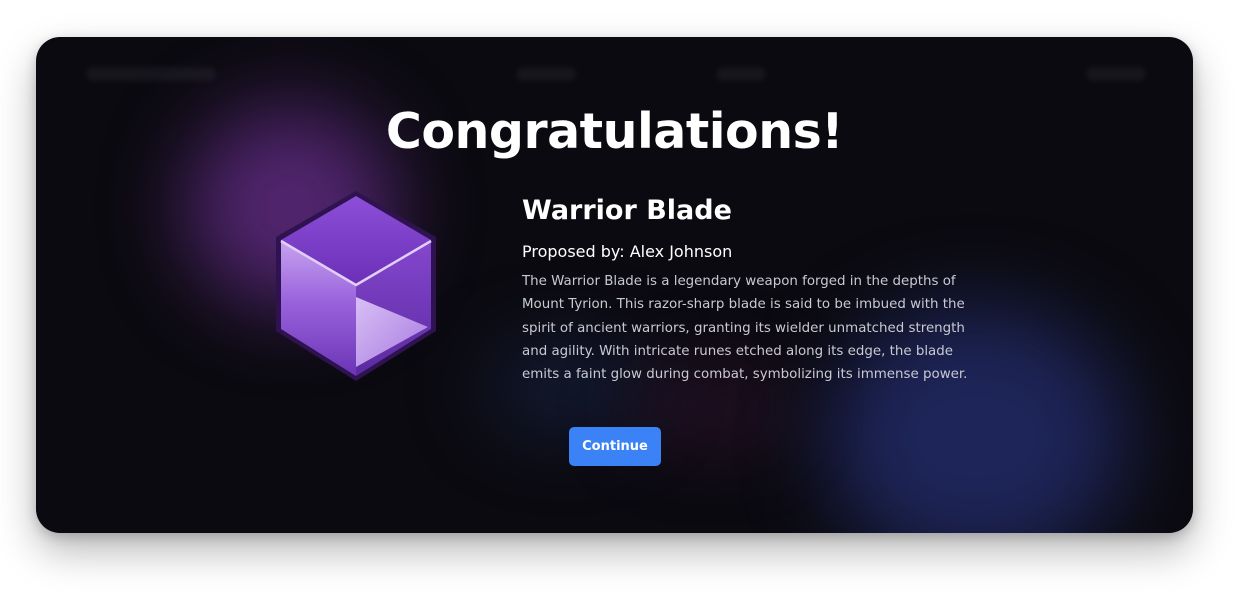 Image resolution: width=1254 pixels, height=594 pixels. What do you see at coordinates (627, 251) in the screenshot?
I see `proposed-by: Proposed by: Alex Johnson` at bounding box center [627, 251].